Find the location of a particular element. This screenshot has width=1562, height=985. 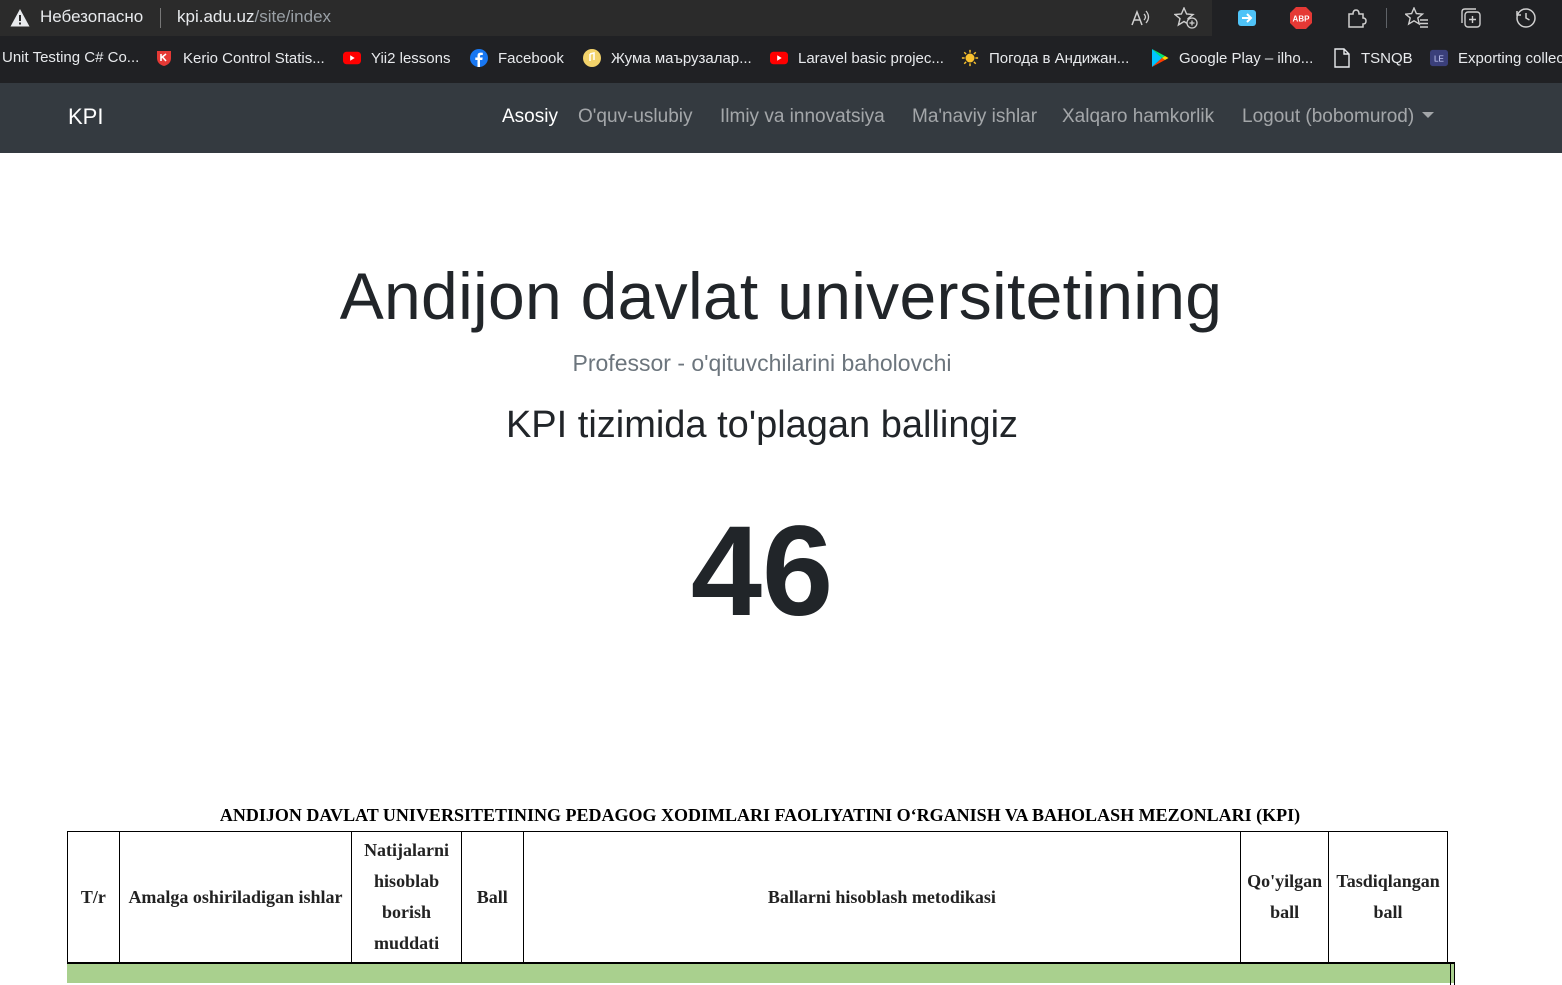

hero-subtitle: Professor - o'qituvchilarini baholovchi is located at coordinates (762, 363).